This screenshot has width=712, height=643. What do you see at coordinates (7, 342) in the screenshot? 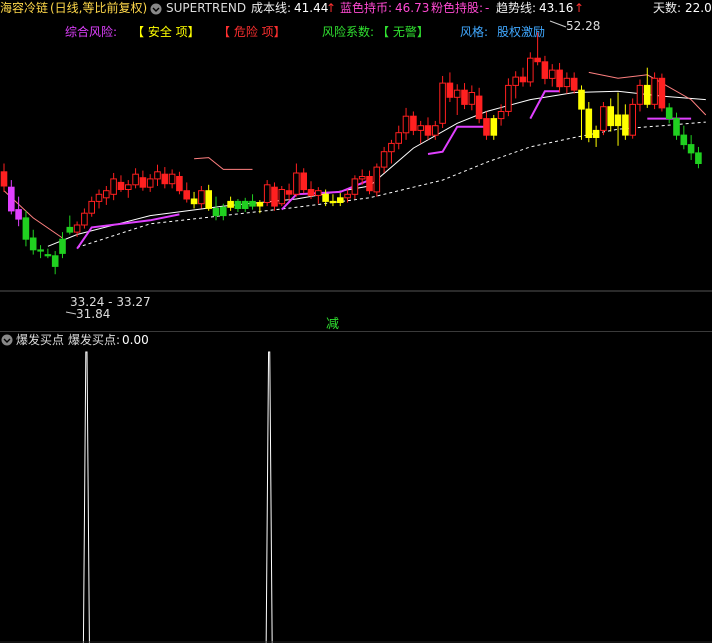
I see `sub-settings-icon` at bounding box center [7, 342].